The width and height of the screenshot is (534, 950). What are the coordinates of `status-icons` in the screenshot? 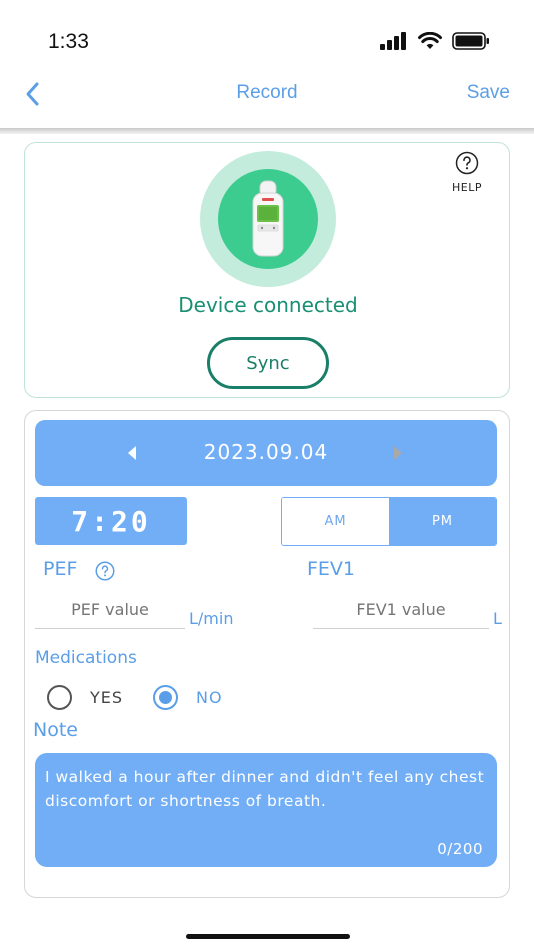 It's located at (435, 41).